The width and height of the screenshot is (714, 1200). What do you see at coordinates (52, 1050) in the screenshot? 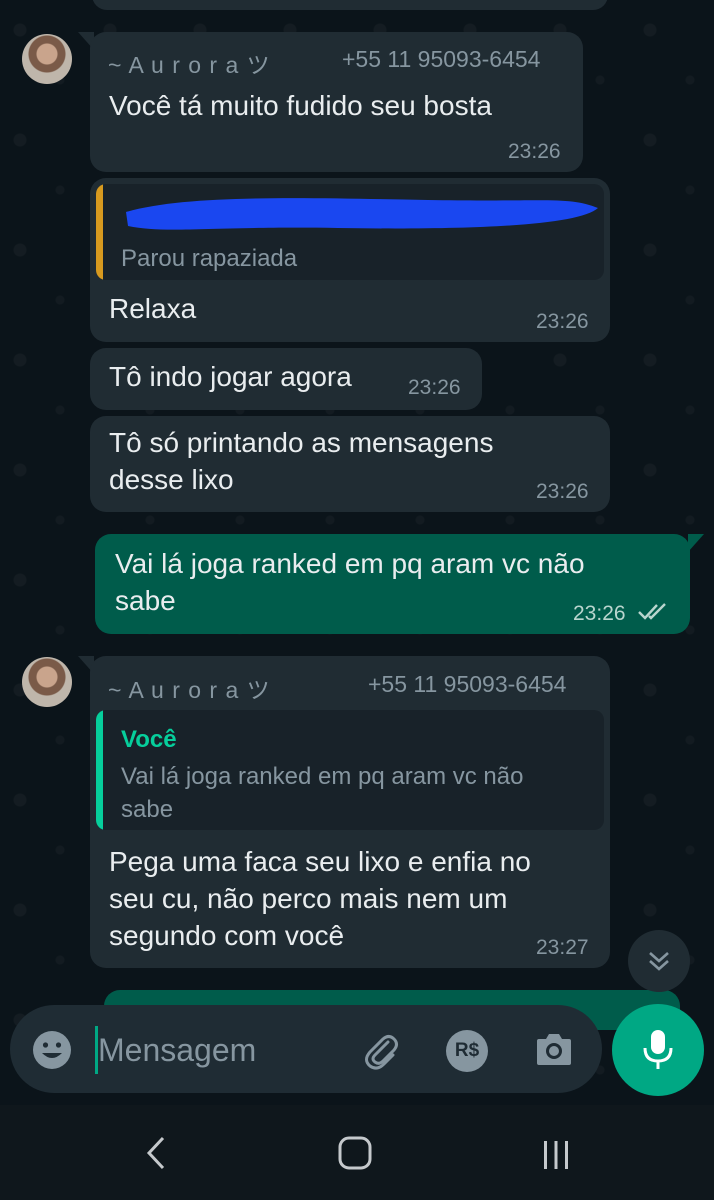
I see `emoji-icon` at bounding box center [52, 1050].